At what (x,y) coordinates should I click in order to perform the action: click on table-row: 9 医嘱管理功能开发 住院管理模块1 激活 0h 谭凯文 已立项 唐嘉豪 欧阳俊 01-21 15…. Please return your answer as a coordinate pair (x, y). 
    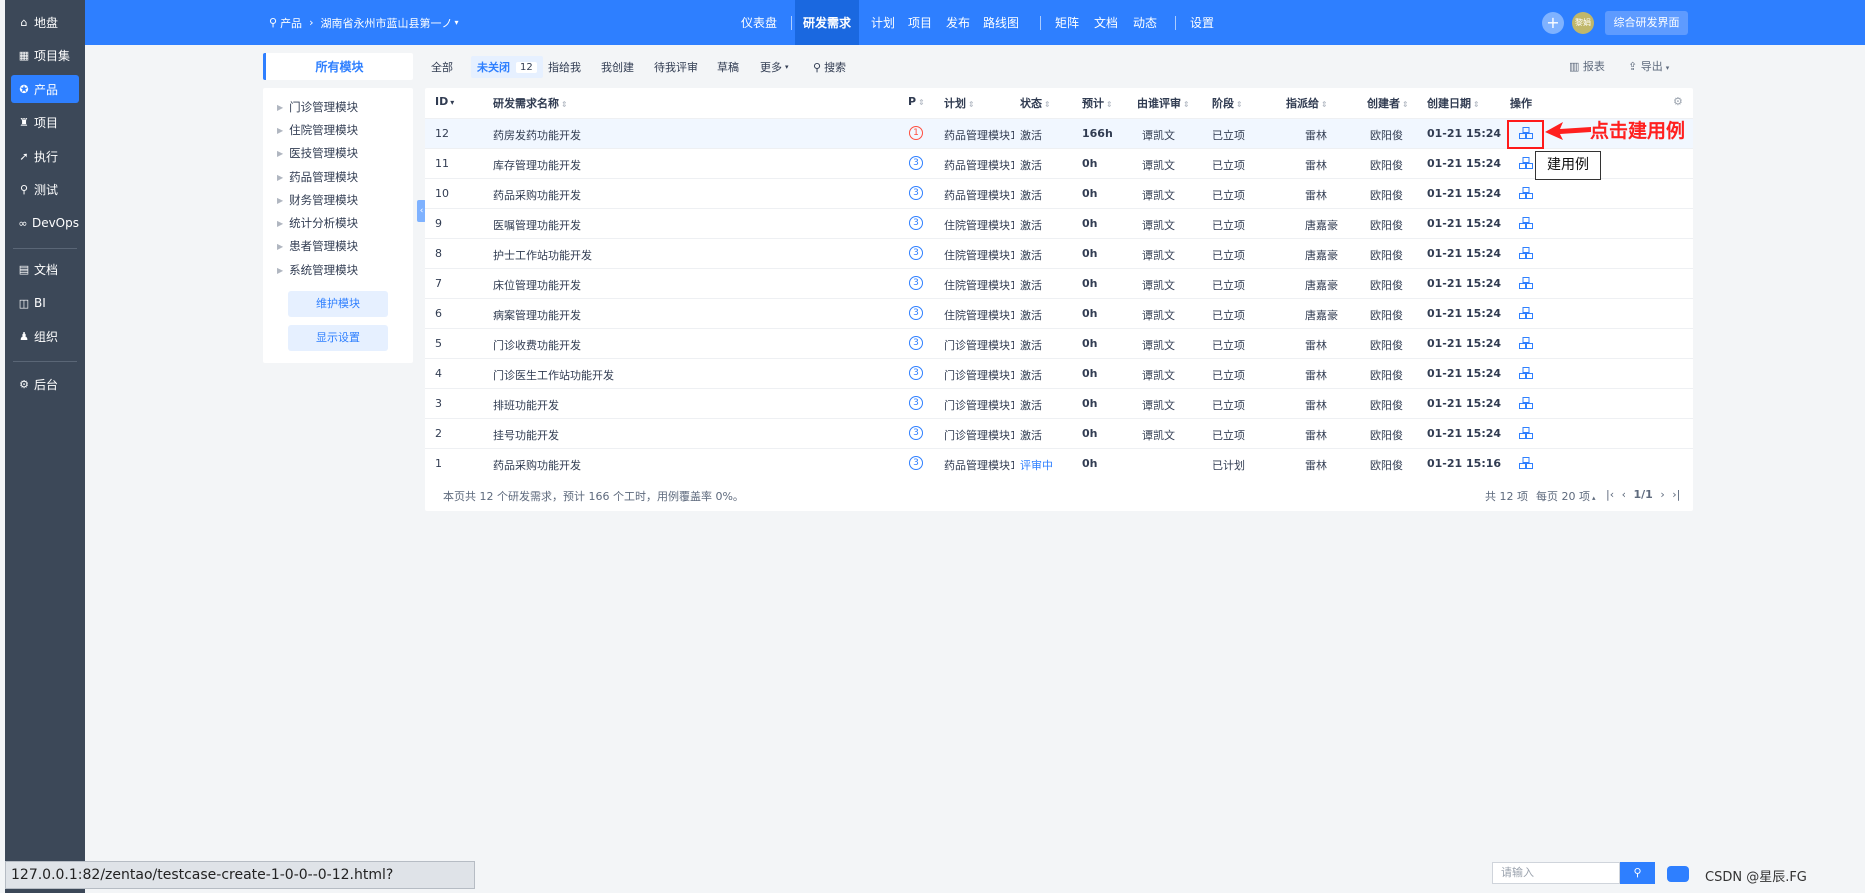
    Looking at the image, I should click on (1059, 223).